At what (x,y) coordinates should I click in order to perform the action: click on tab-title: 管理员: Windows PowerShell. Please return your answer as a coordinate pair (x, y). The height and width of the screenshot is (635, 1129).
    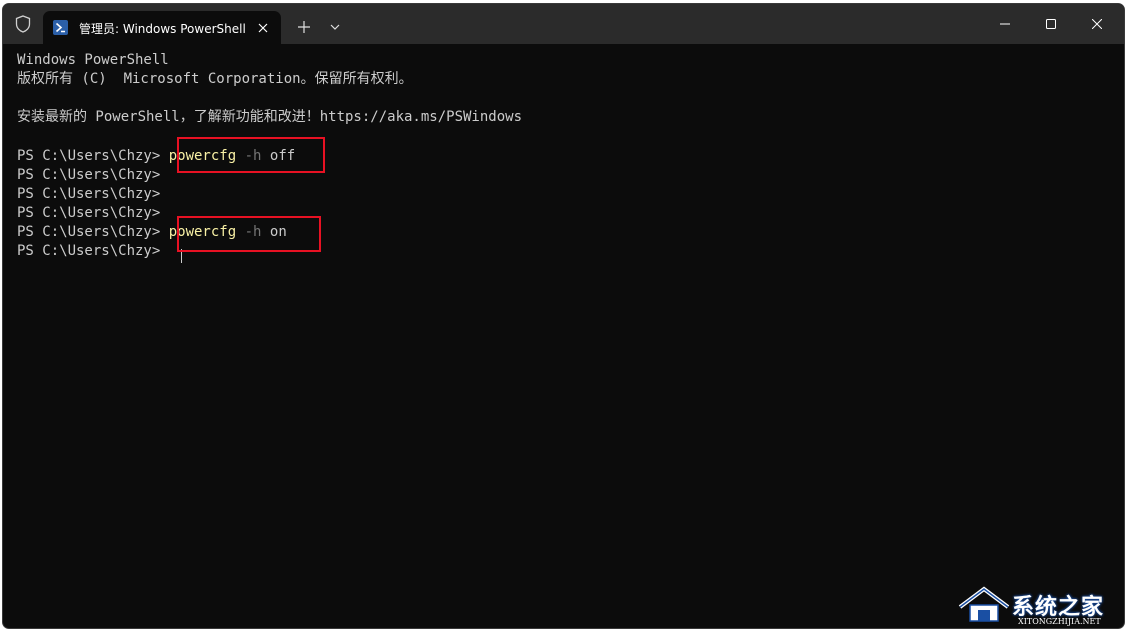
    Looking at the image, I should click on (162, 29).